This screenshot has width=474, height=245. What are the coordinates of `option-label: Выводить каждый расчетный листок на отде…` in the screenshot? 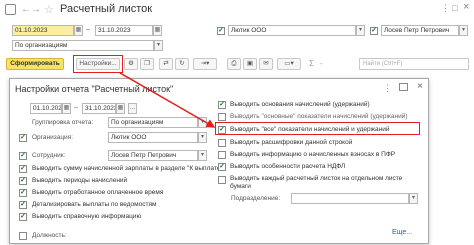 It's located at (316, 182).